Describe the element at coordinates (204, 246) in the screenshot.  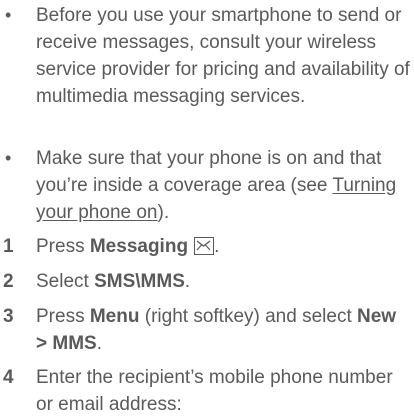
I see `envelope-icon` at that location.